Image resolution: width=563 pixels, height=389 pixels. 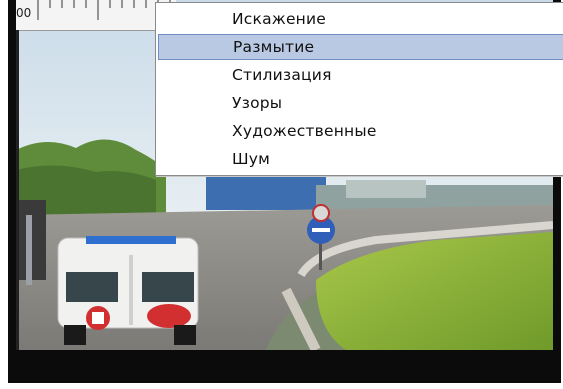 I want to click on menu-item-patterns: Узоры, so click(x=360, y=103).